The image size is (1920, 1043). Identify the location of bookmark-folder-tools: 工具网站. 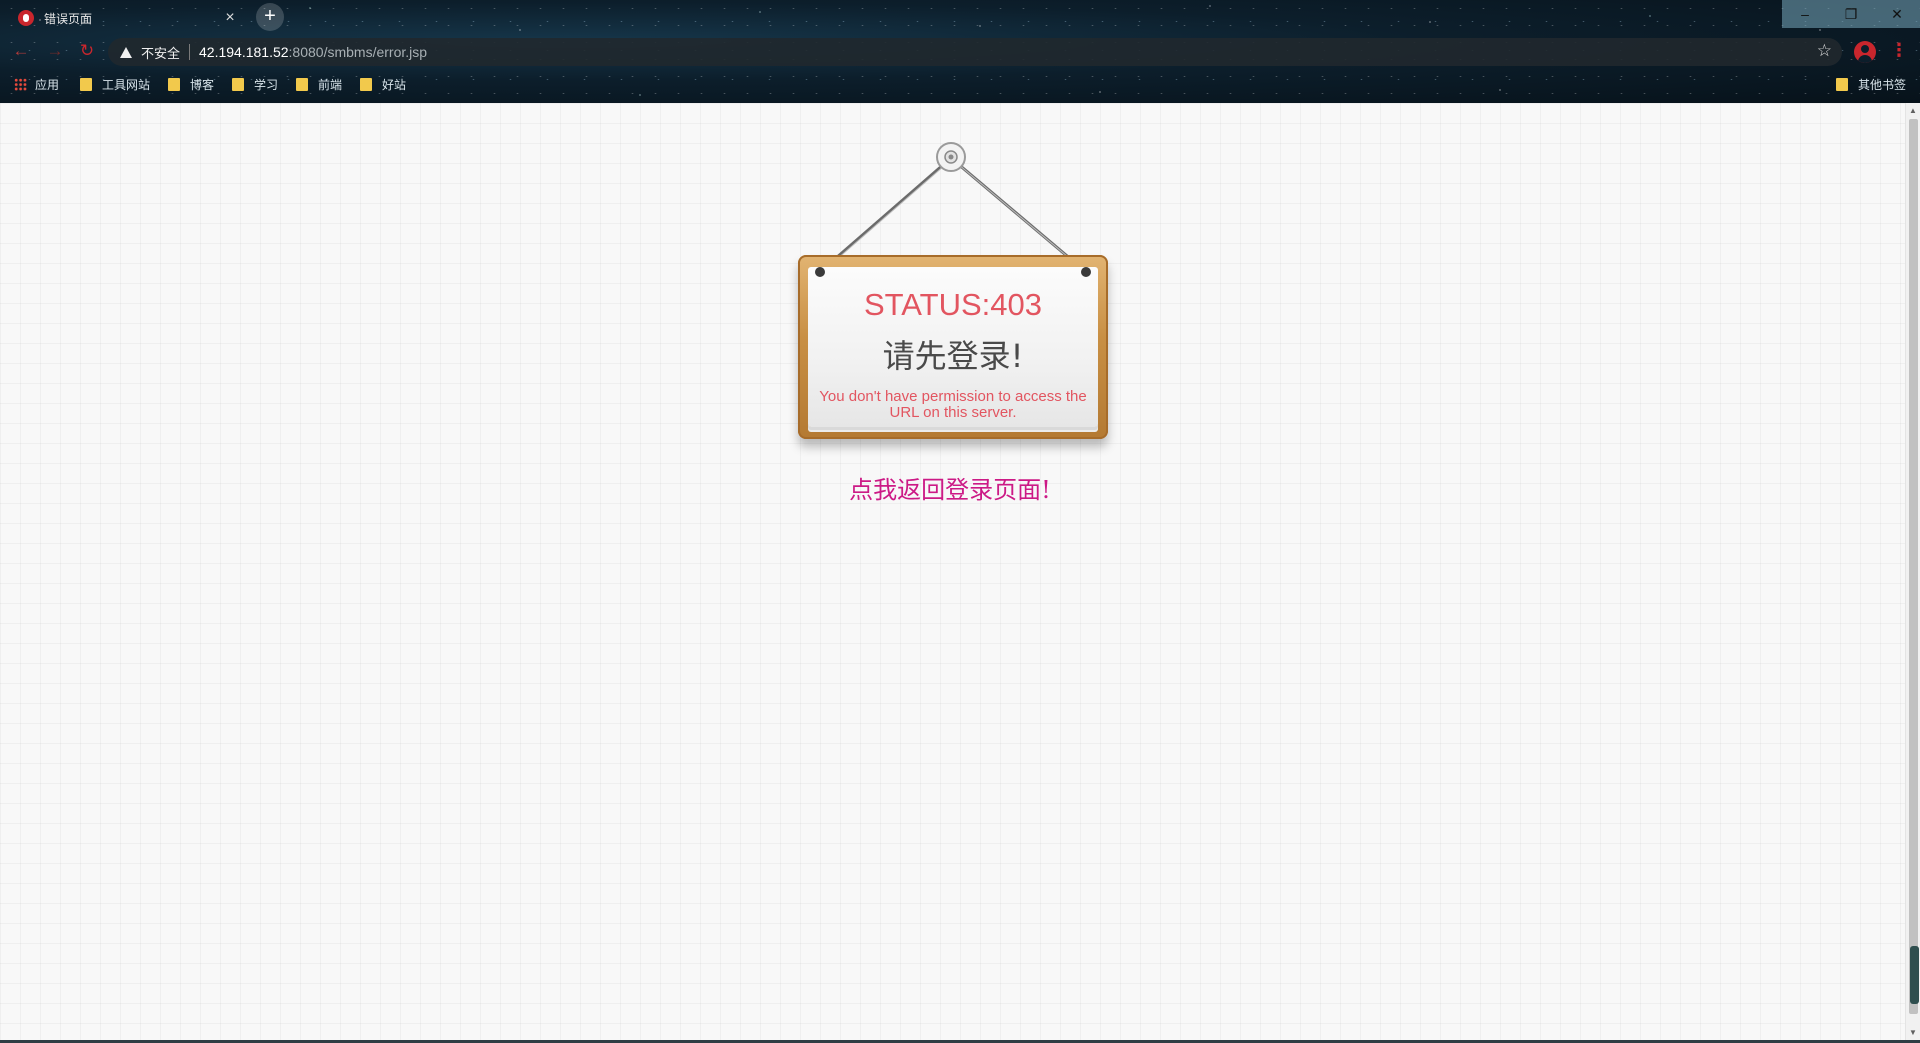
(115, 84).